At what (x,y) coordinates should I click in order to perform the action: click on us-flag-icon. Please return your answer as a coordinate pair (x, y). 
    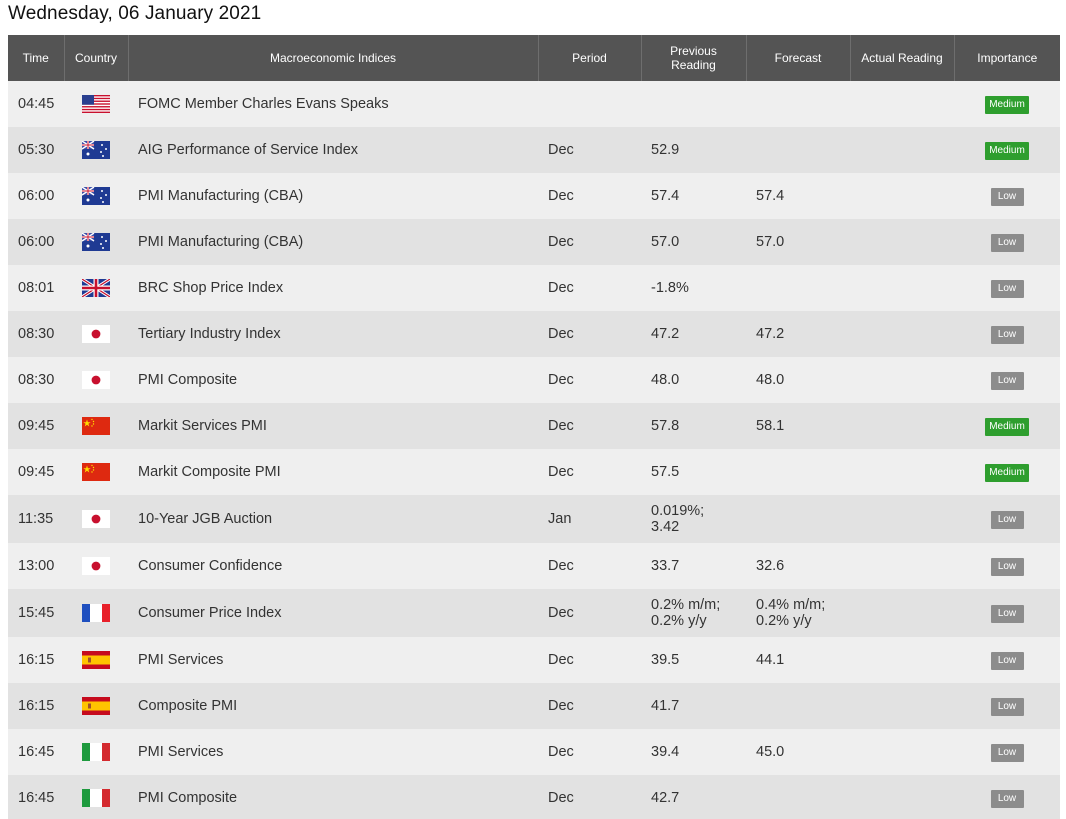
    Looking at the image, I should click on (96, 104).